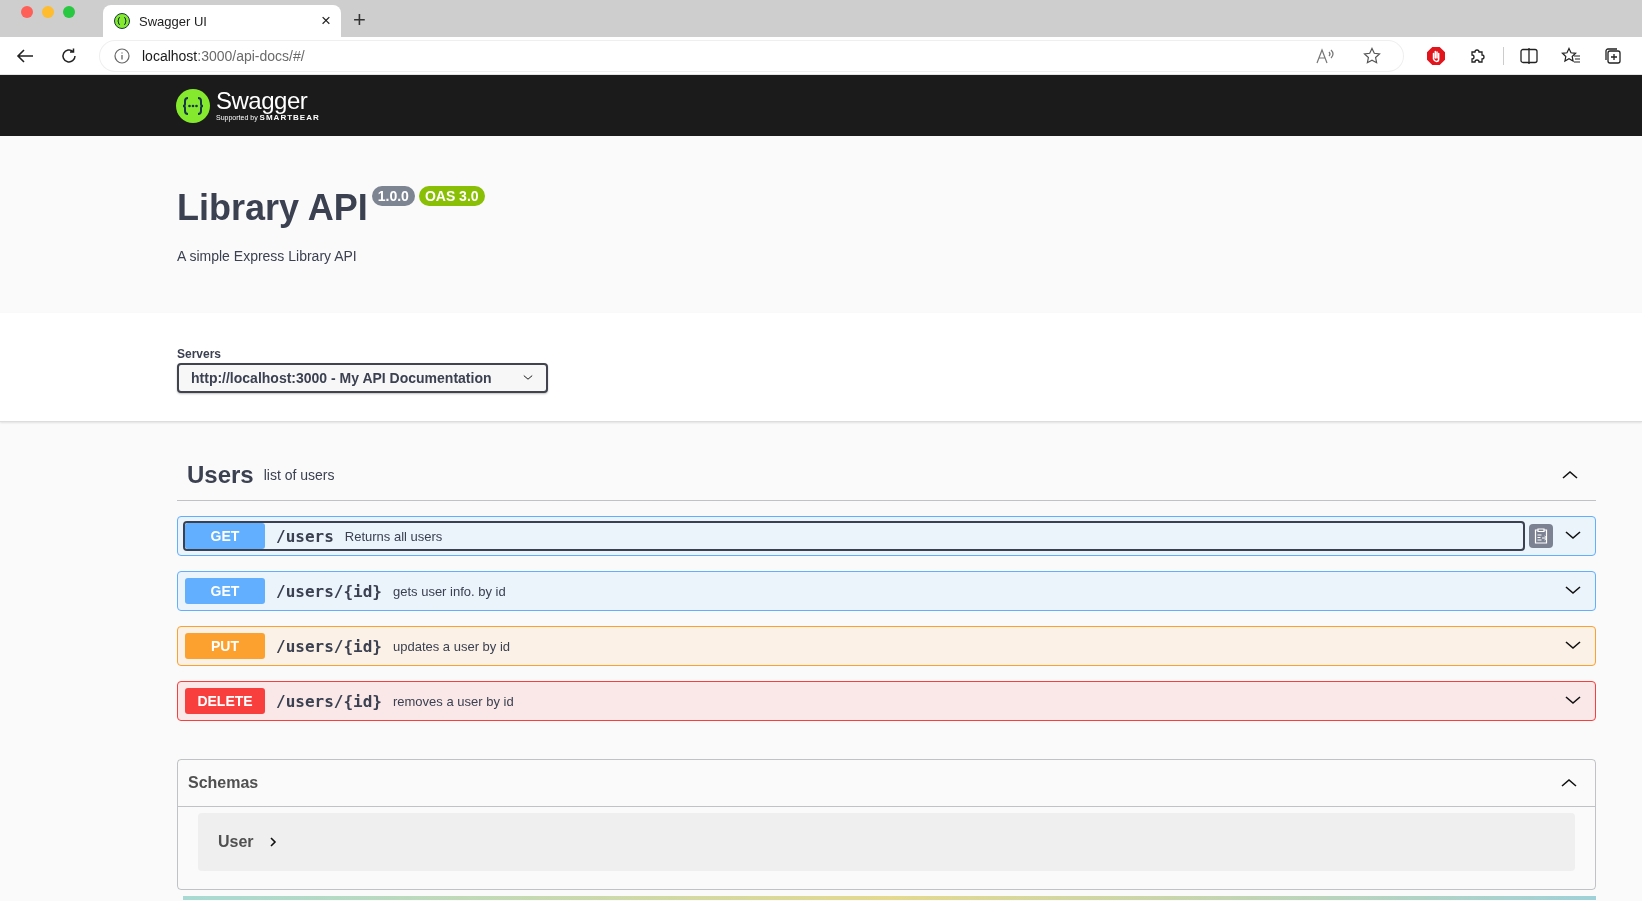 The height and width of the screenshot is (901, 1642). What do you see at coordinates (449, 591) in the screenshot?
I see `endpoint-summary: gets user info. by id` at bounding box center [449, 591].